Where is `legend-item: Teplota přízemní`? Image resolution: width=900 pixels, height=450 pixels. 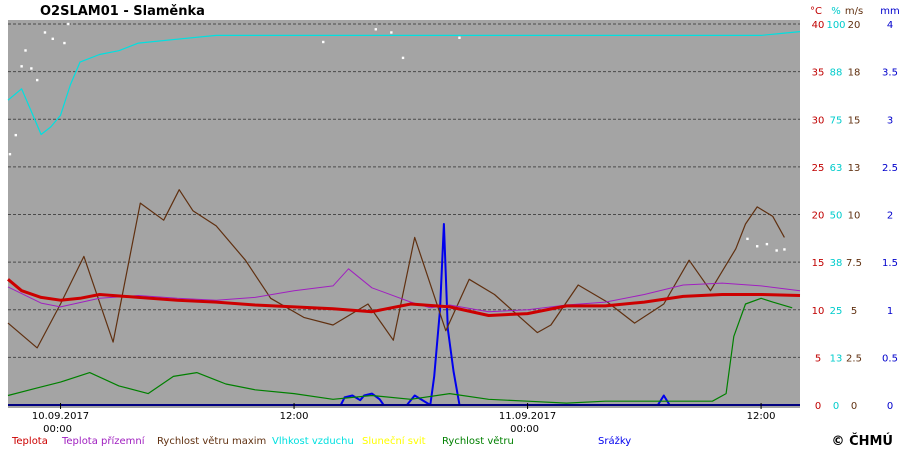
legend-item: Teplota přízemní is located at coordinates (103, 441).